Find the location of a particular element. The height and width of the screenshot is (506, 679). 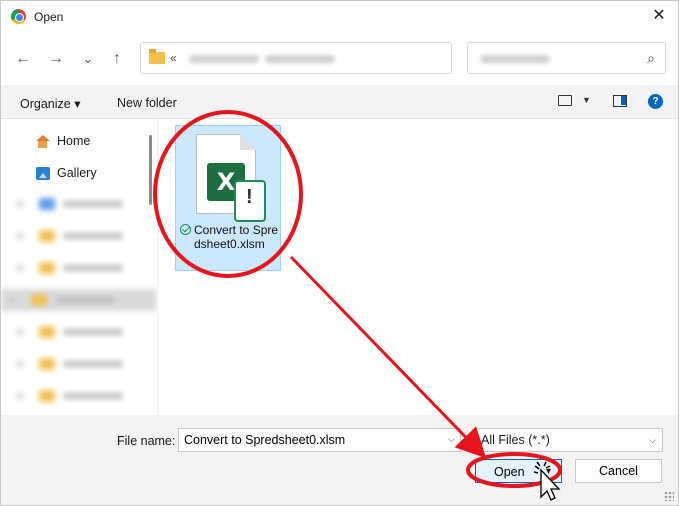

gallery-icon is located at coordinates (43, 173).